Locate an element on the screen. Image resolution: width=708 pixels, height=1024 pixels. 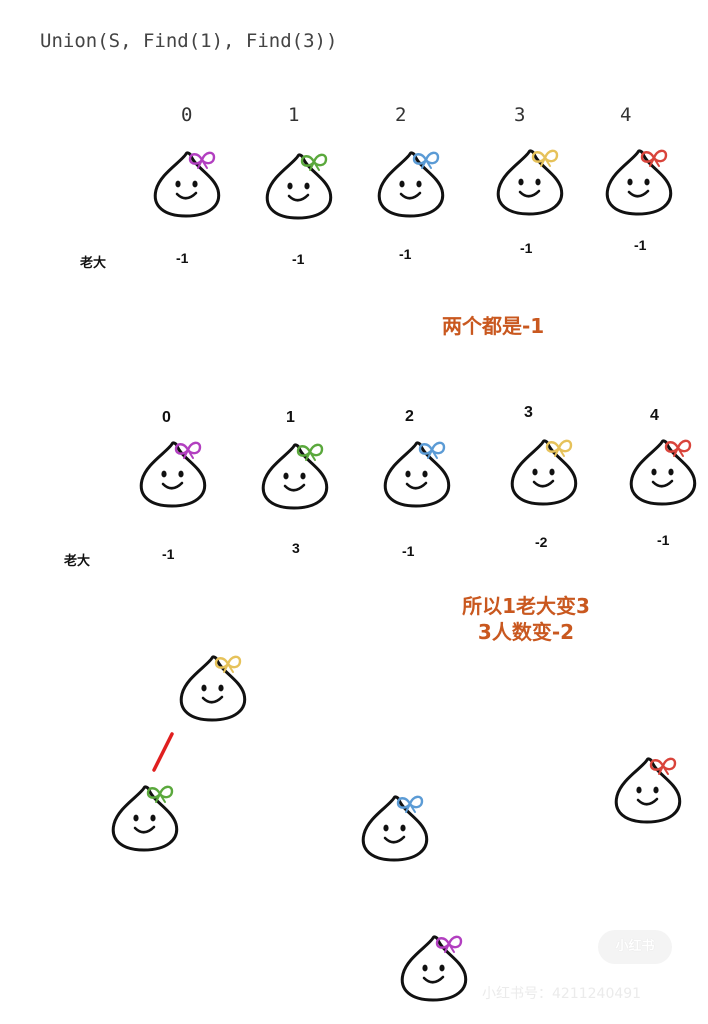
link-stroke is located at coordinates (163, 752).